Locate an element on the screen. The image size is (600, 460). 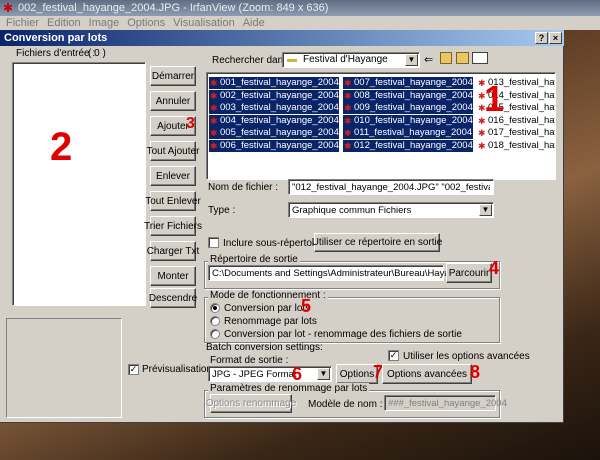
advanced-options-button: Options avancées is located at coordinates (427, 374).